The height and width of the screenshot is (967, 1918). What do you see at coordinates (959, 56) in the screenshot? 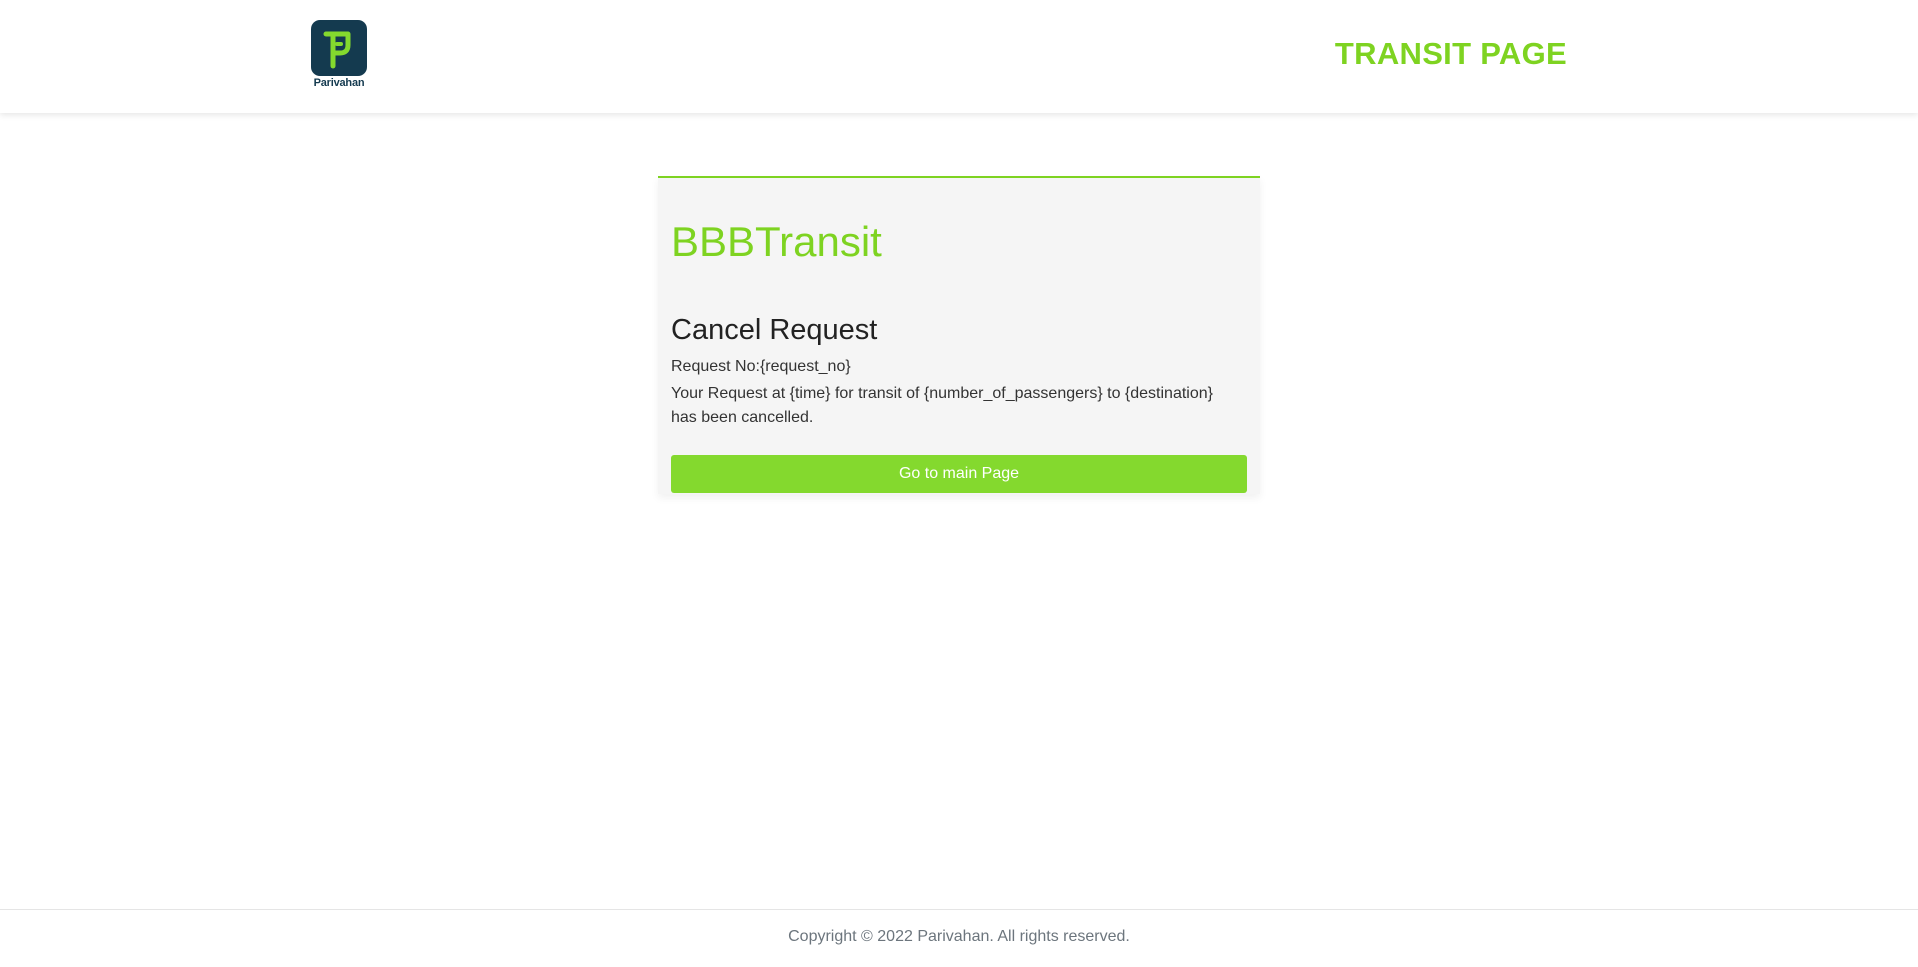
I see `site-header: Parivahan TRANSIT PAGE` at bounding box center [959, 56].